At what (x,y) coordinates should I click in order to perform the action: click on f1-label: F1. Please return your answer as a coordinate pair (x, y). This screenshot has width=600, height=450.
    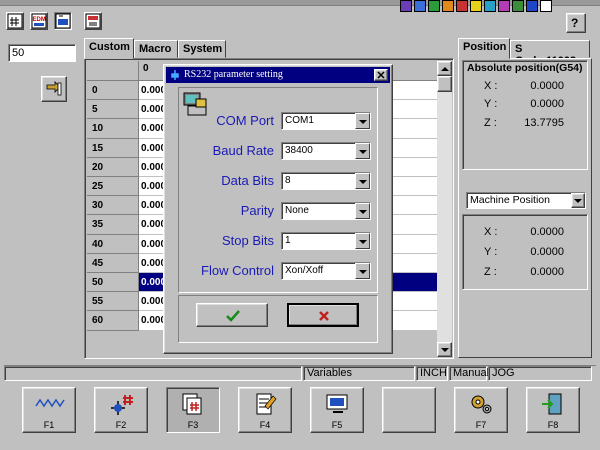
    Looking at the image, I should click on (49, 425).